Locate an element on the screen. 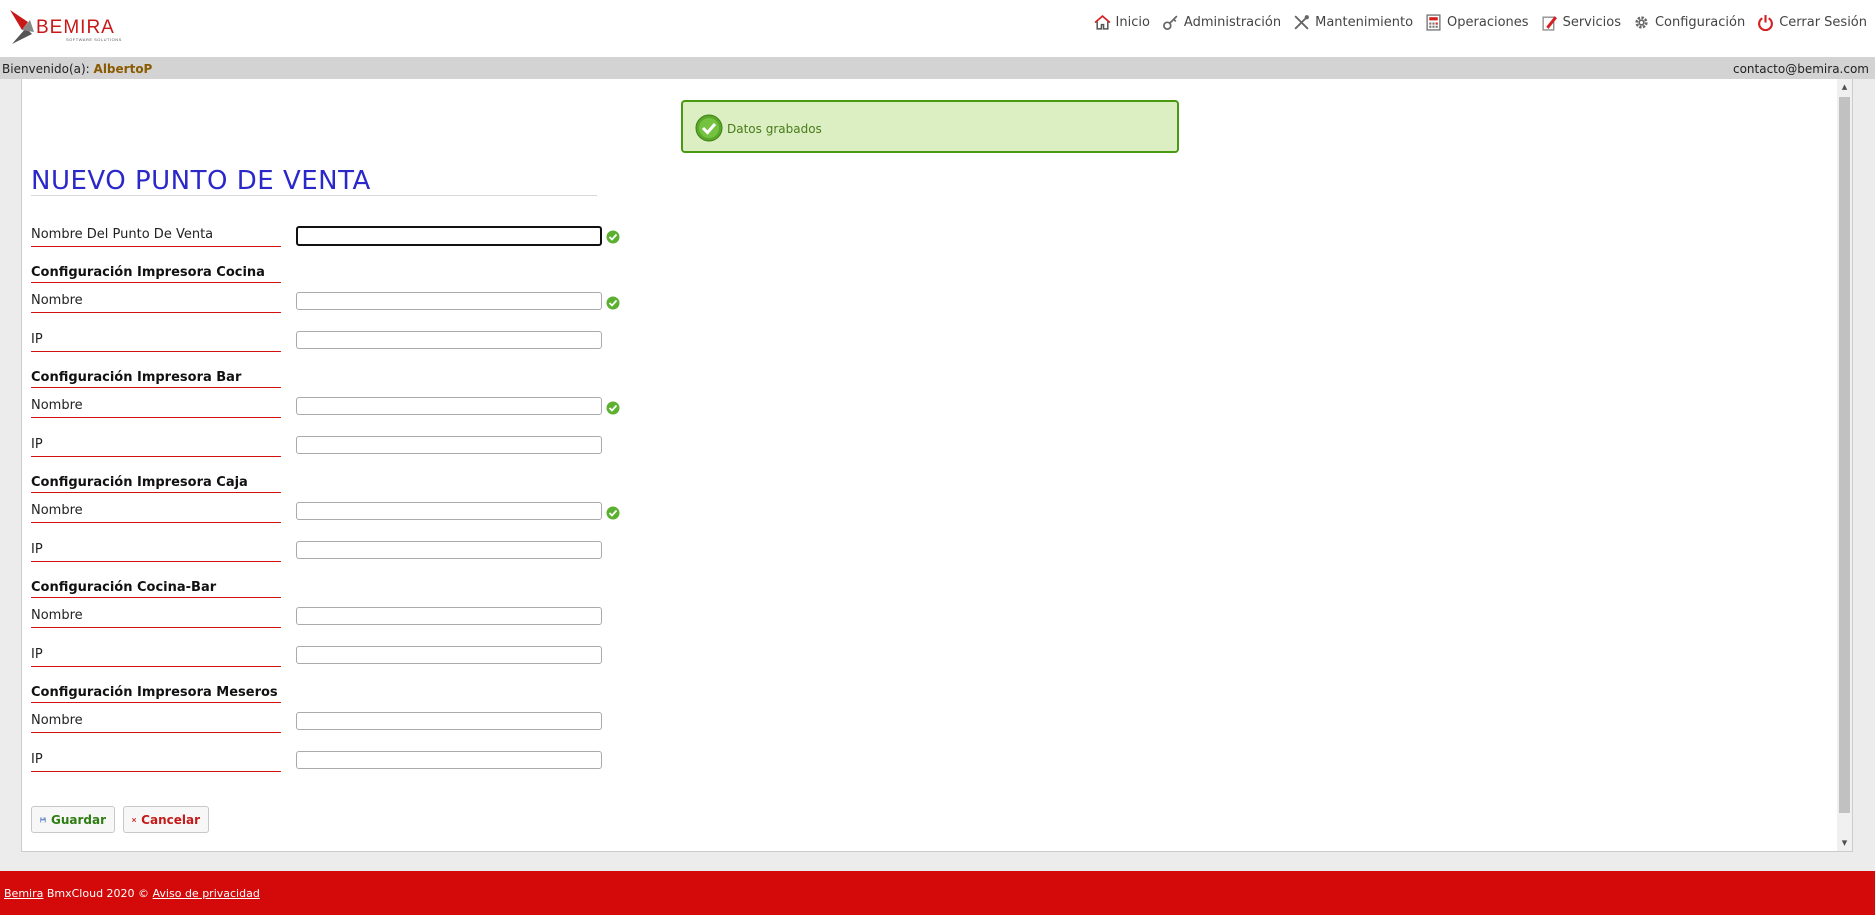 The width and height of the screenshot is (1875, 915). nav-cerrar-sesion-label: Cerrar Sesión is located at coordinates (1823, 22).